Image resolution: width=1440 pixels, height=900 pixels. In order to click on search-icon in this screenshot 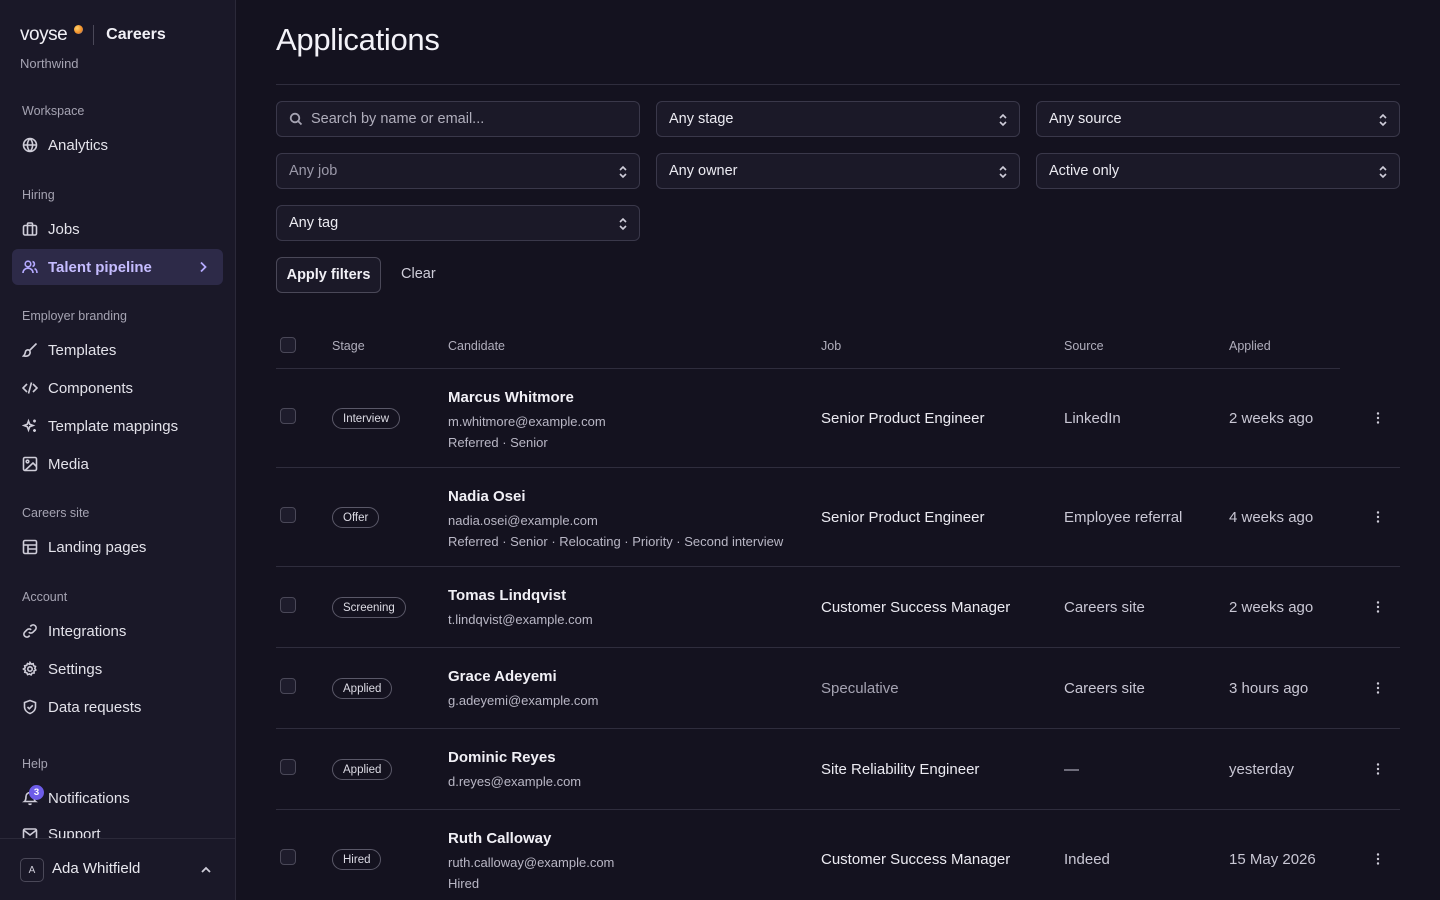, I will do `click(296, 119)`.